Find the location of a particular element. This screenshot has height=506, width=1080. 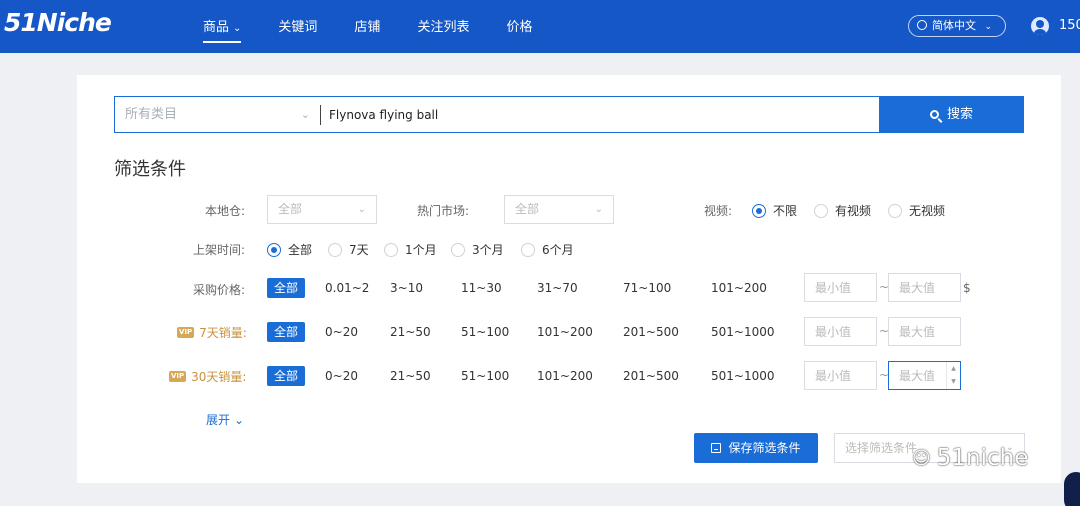

price-max-input is located at coordinates (924, 287).